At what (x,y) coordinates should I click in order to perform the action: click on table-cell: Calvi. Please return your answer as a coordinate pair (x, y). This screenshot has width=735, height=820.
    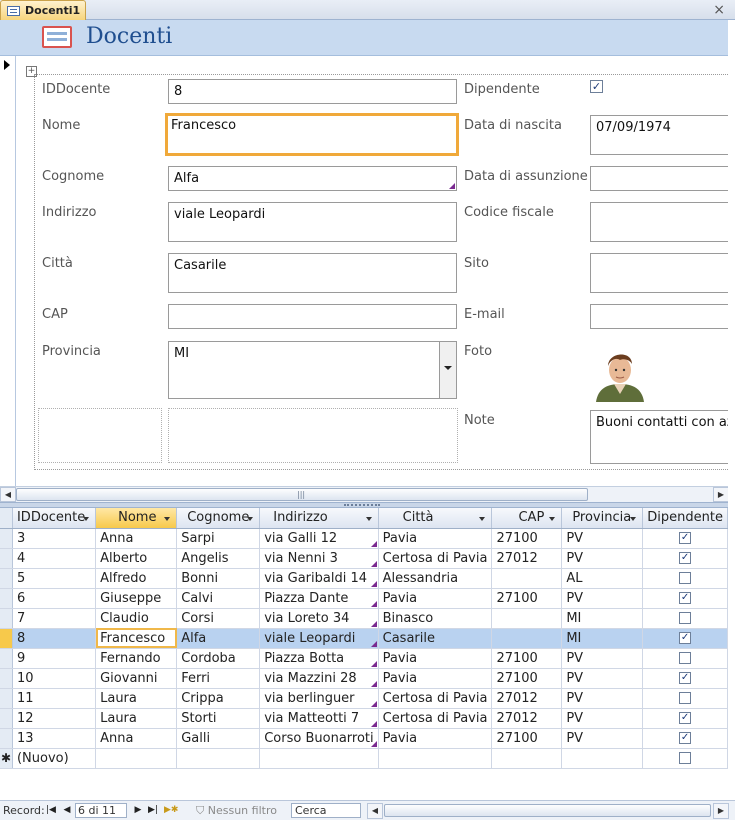
    Looking at the image, I should click on (218, 598).